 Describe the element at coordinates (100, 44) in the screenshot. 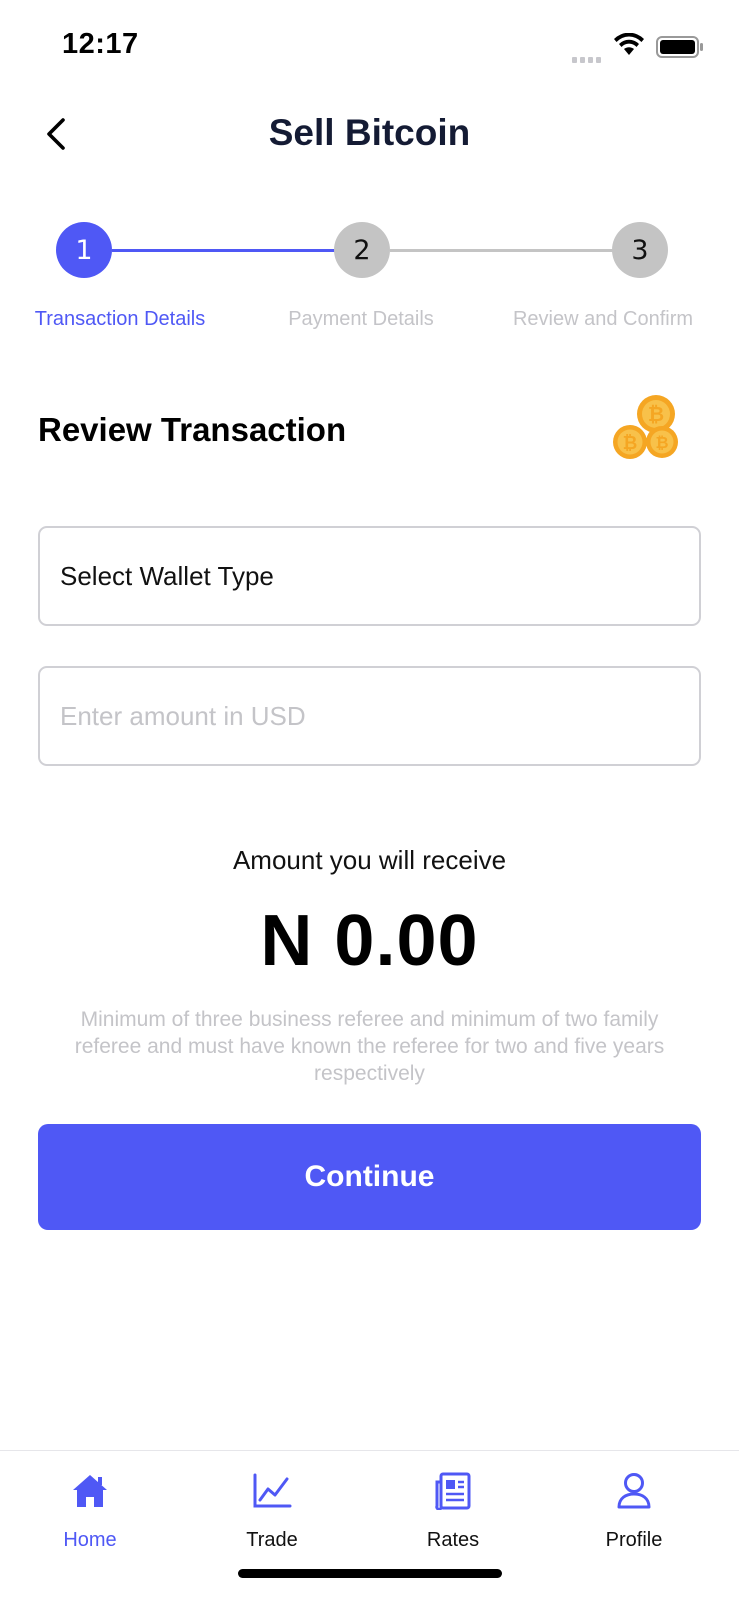

I see `status-time: 12:17` at that location.